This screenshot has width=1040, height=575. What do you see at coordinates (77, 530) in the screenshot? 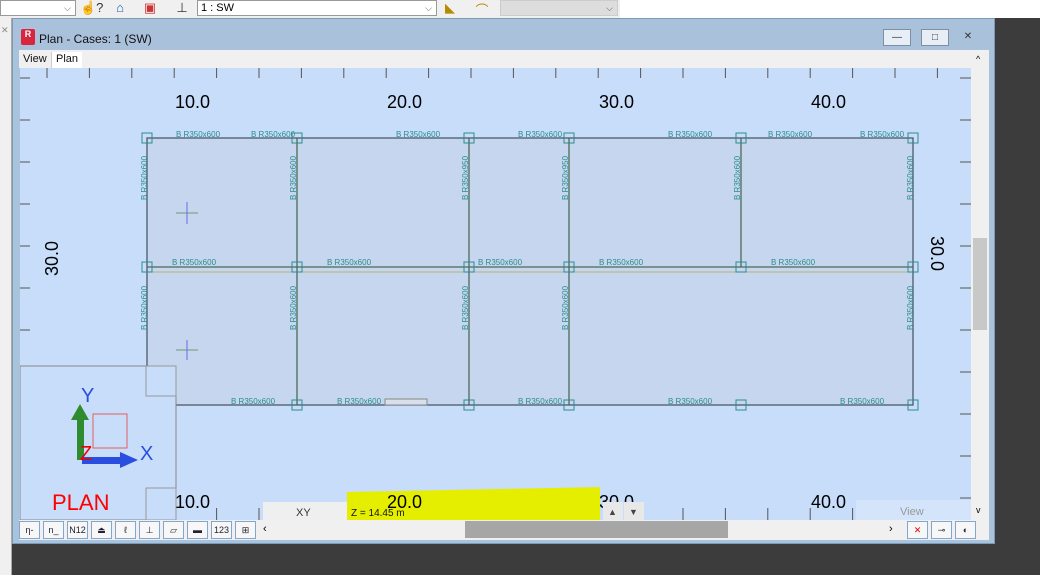
I see `panel-numbers-icon: N12` at bounding box center [77, 530].